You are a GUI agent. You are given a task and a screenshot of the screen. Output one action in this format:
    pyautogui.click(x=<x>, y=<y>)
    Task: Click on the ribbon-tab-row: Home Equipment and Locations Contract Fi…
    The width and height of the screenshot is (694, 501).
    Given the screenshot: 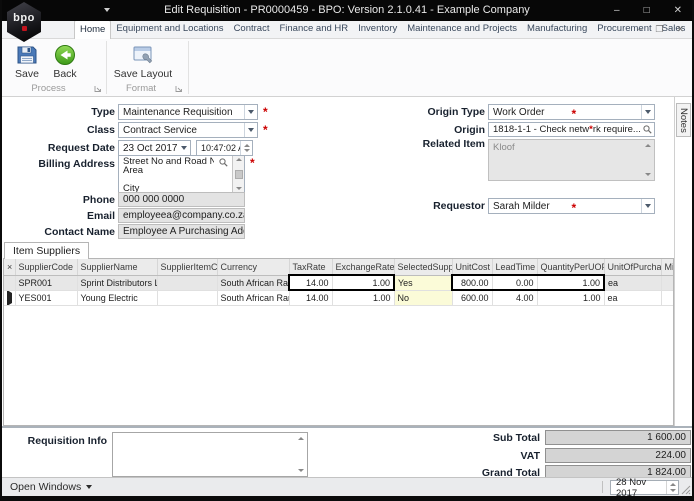 What is the action you would take?
    pyautogui.click(x=347, y=29)
    